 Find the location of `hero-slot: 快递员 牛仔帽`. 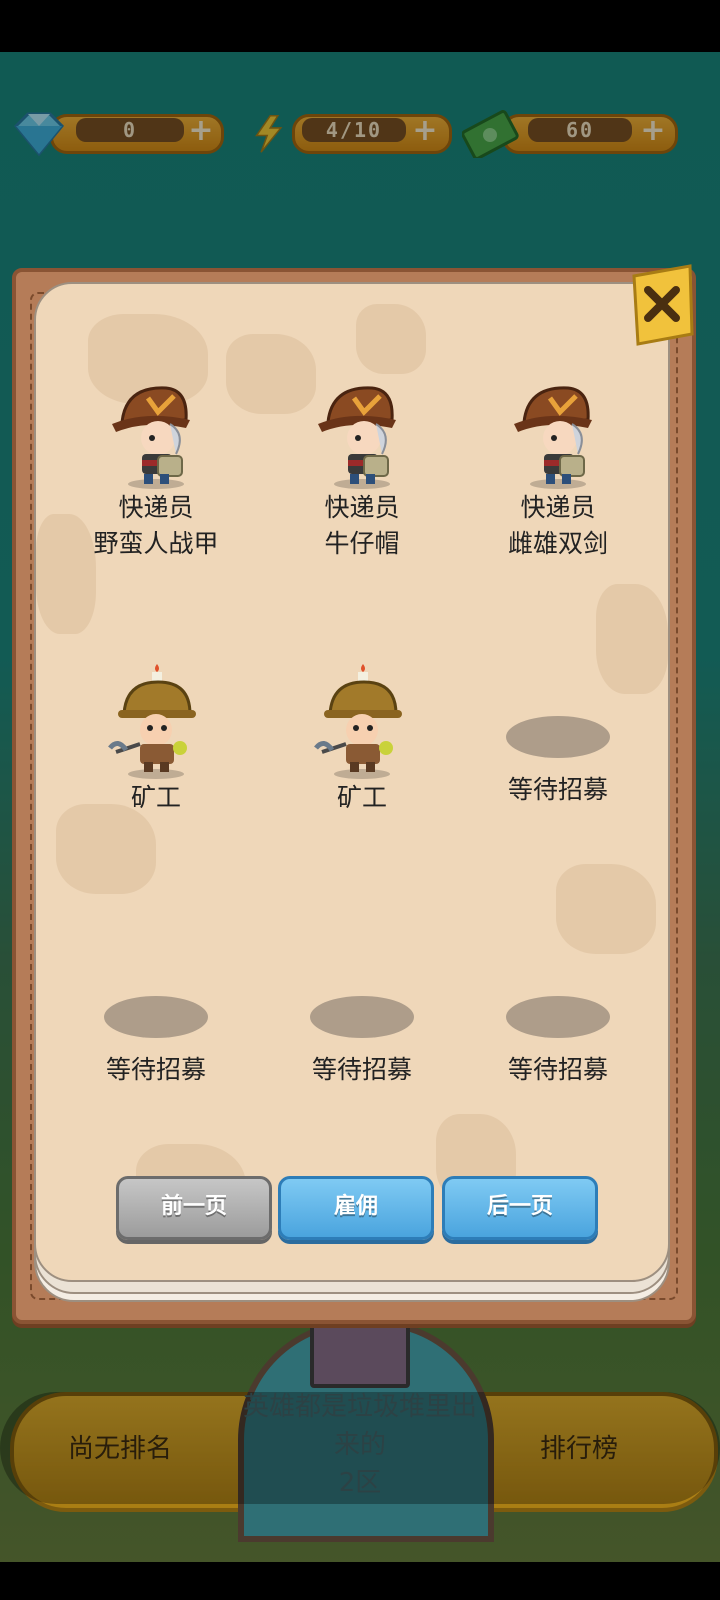

hero-slot: 快递员 牛仔帽 is located at coordinates (362, 471).